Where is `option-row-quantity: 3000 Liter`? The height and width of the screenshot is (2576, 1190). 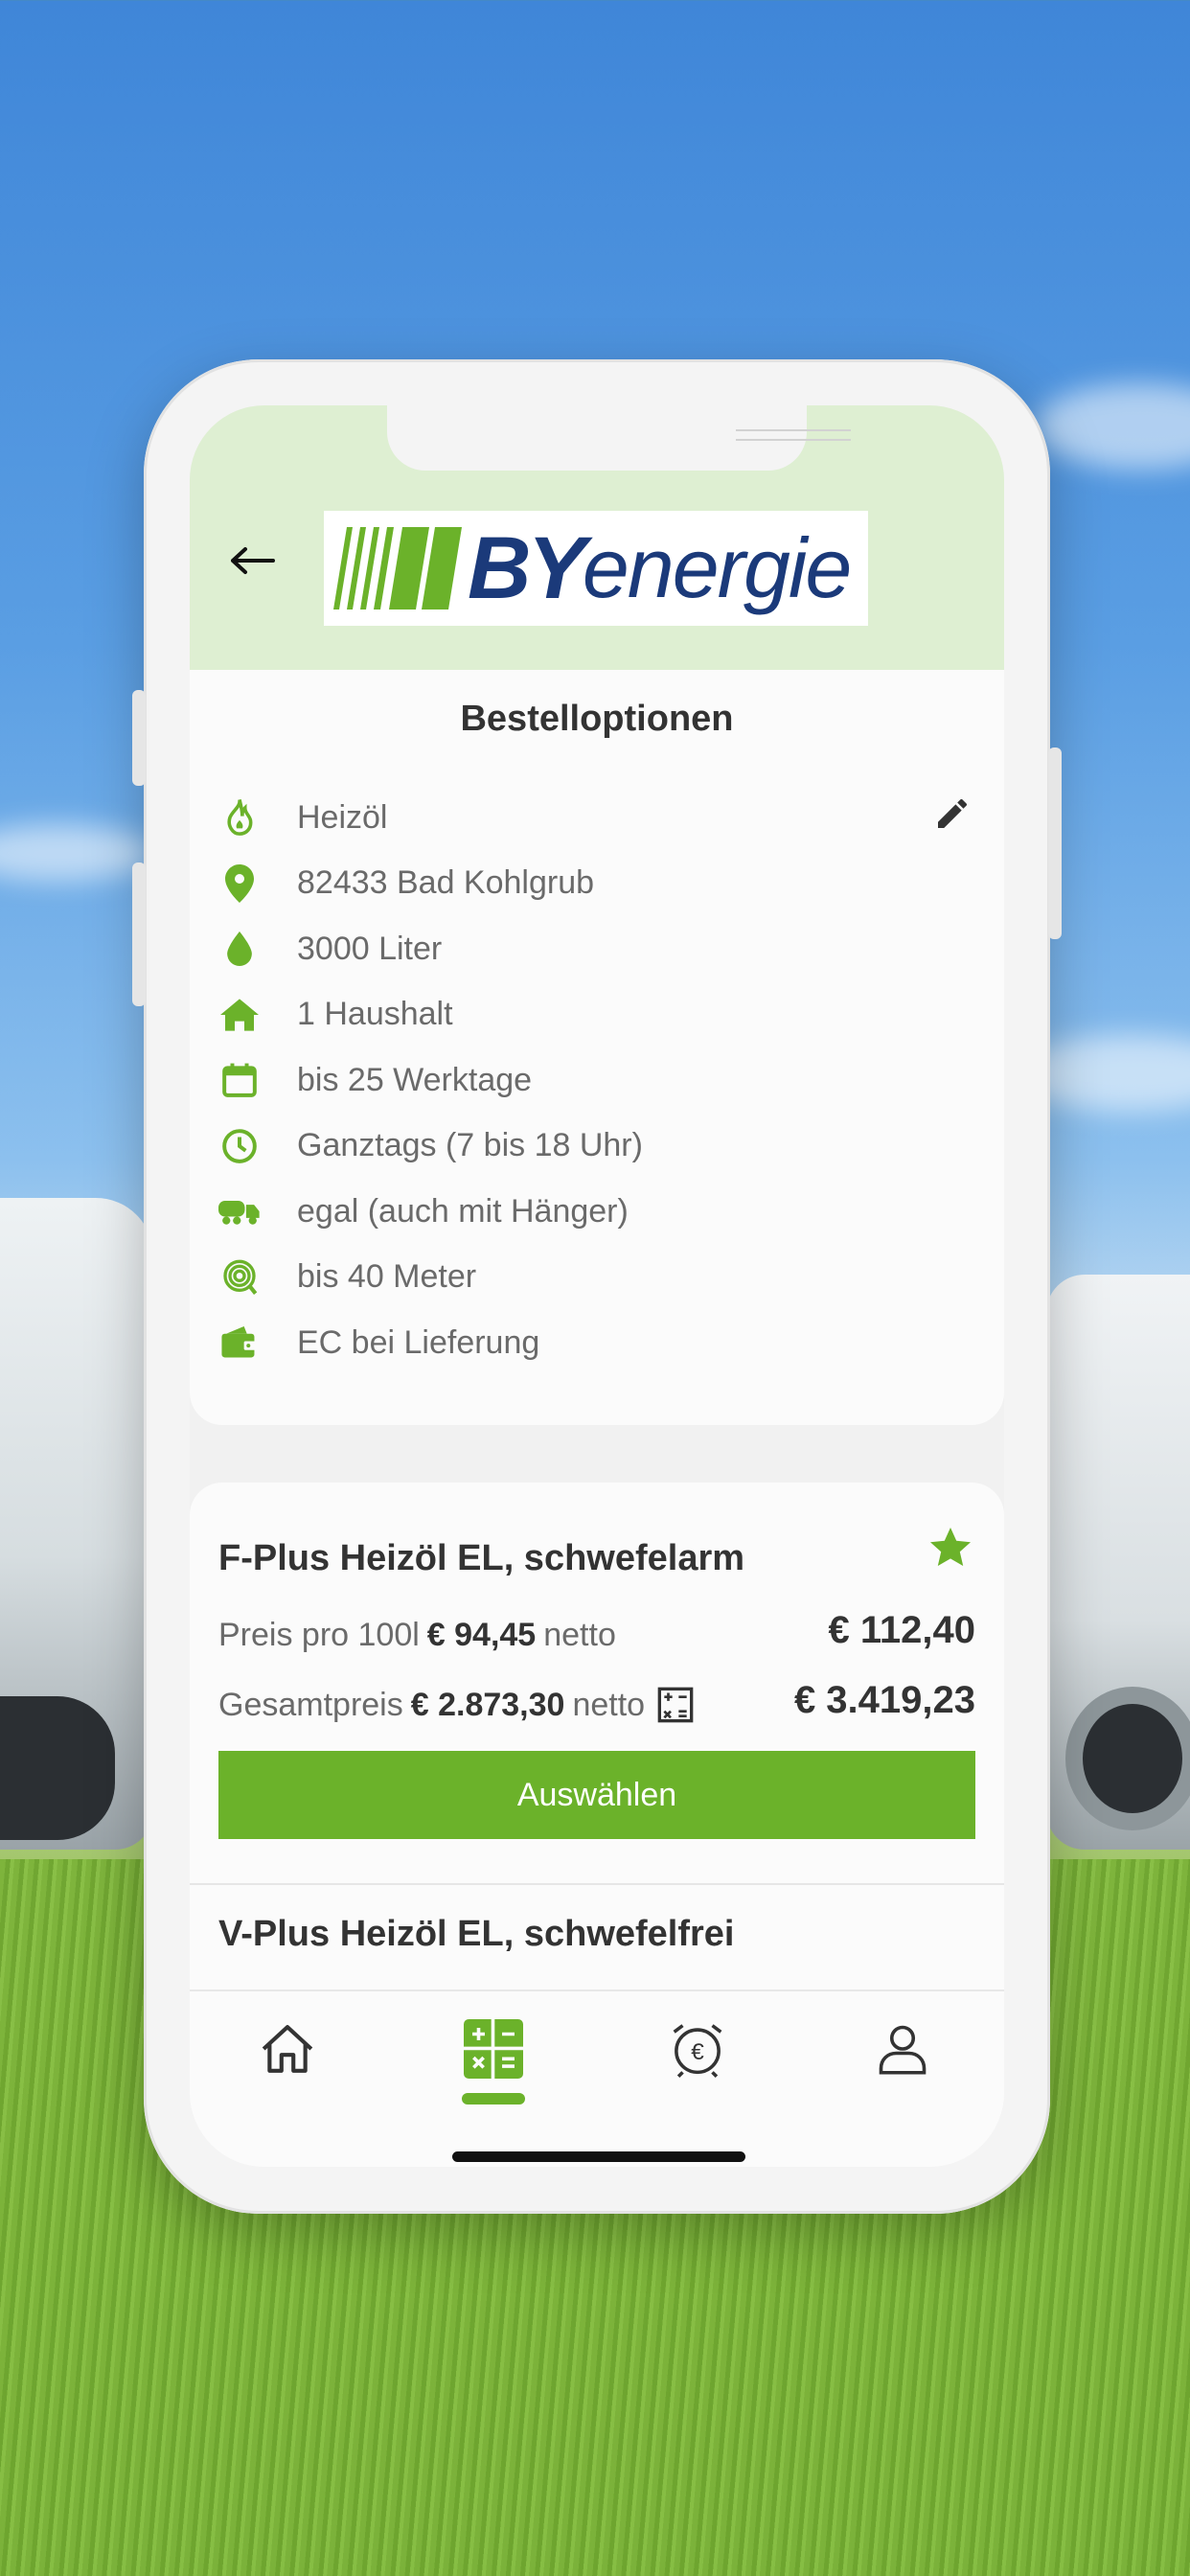
option-row-quantity: 3000 Liter is located at coordinates (596, 949).